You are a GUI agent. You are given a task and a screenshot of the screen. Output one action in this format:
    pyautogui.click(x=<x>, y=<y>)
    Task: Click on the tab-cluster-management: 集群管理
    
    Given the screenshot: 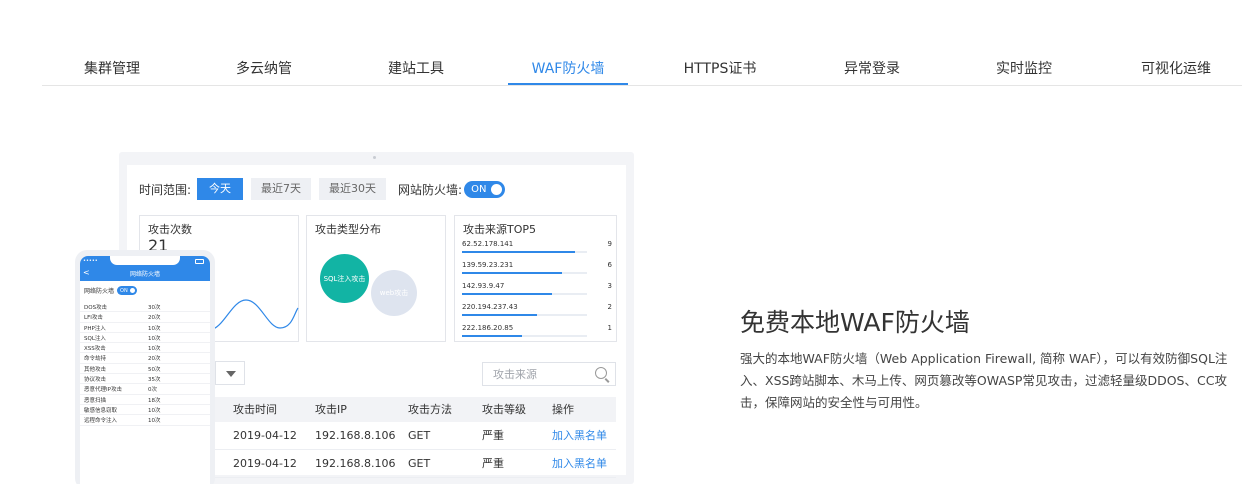 What is the action you would take?
    pyautogui.click(x=112, y=69)
    